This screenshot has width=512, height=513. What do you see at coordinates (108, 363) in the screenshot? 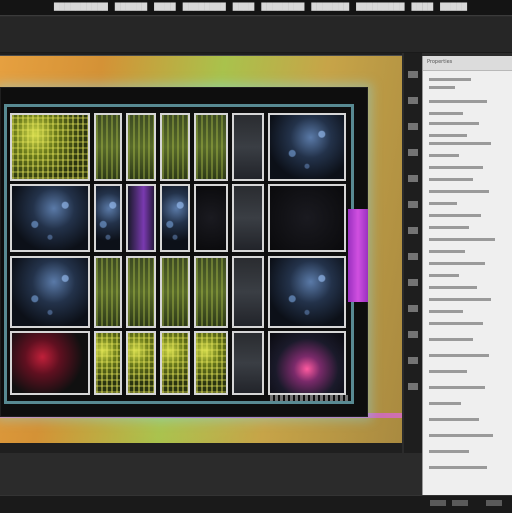
I see `grid-image-r4c2` at bounding box center [108, 363].